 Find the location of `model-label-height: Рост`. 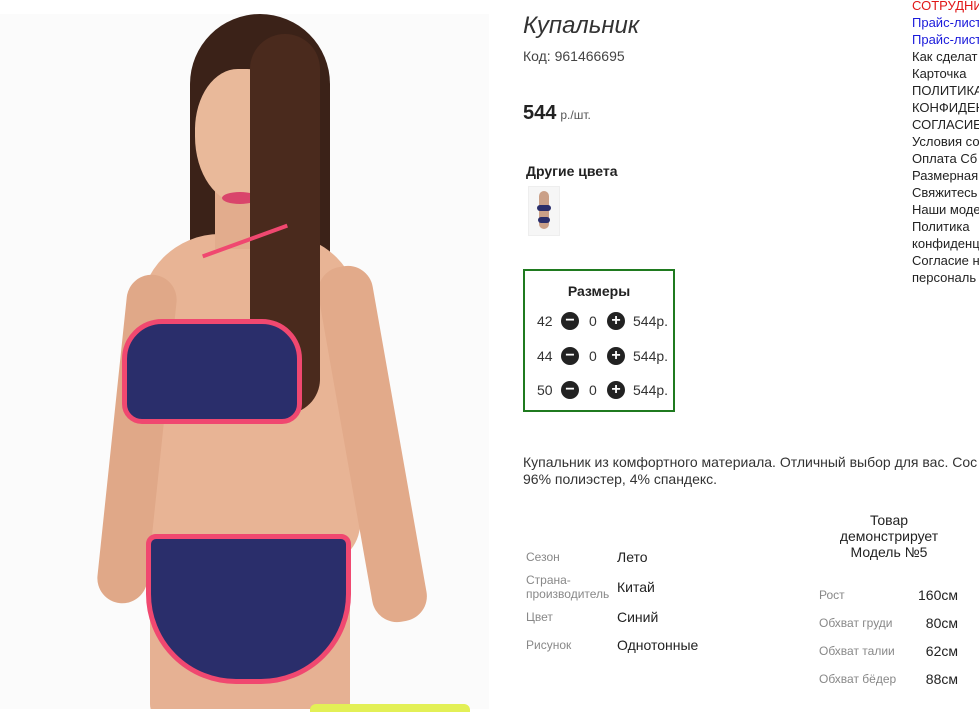

model-label-height: Рост is located at coordinates (832, 595).